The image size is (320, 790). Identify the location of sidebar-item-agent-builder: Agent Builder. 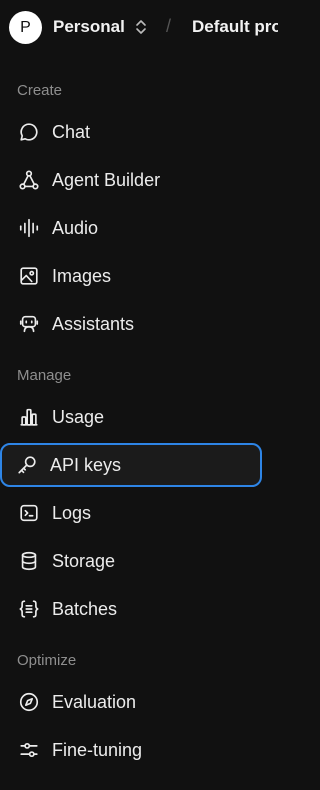
(131, 180).